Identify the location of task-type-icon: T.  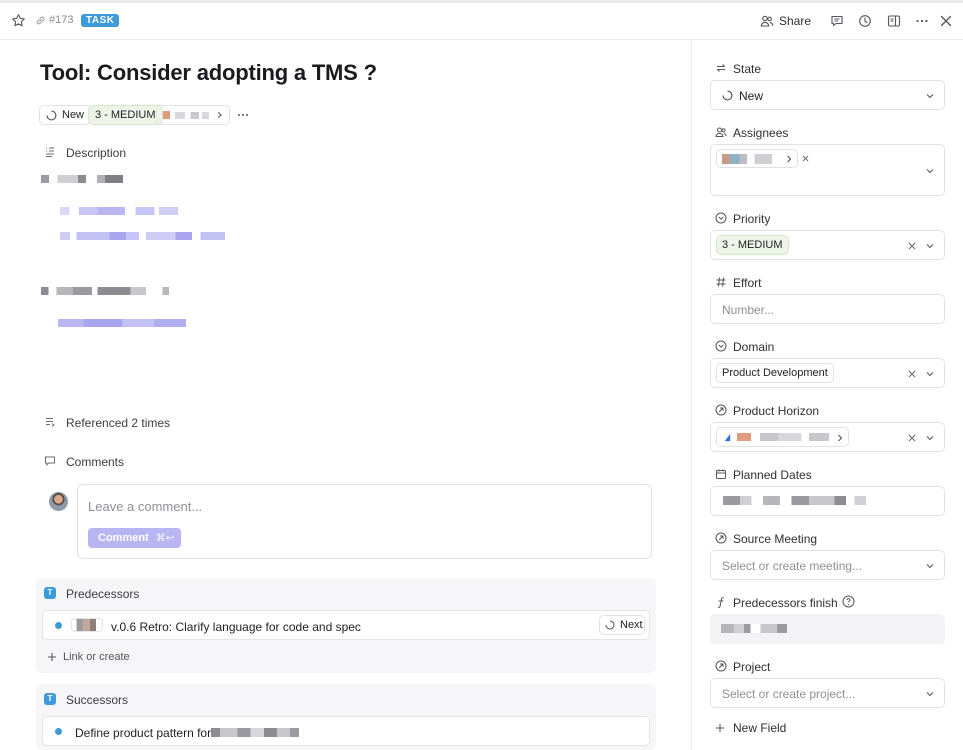
(50, 593).